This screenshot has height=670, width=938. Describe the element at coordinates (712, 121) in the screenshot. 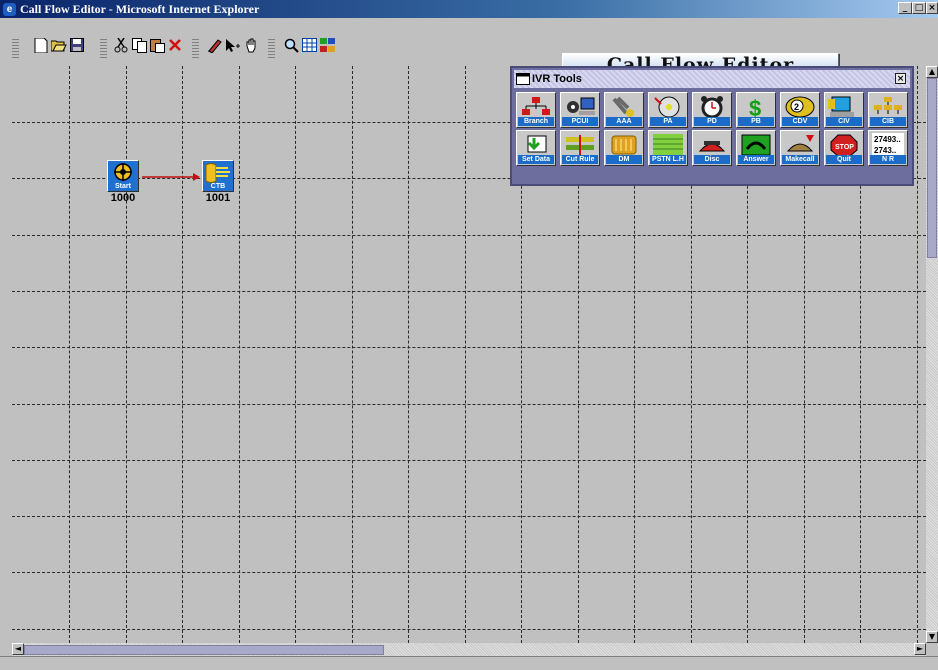

I see `tool-label: PD` at that location.